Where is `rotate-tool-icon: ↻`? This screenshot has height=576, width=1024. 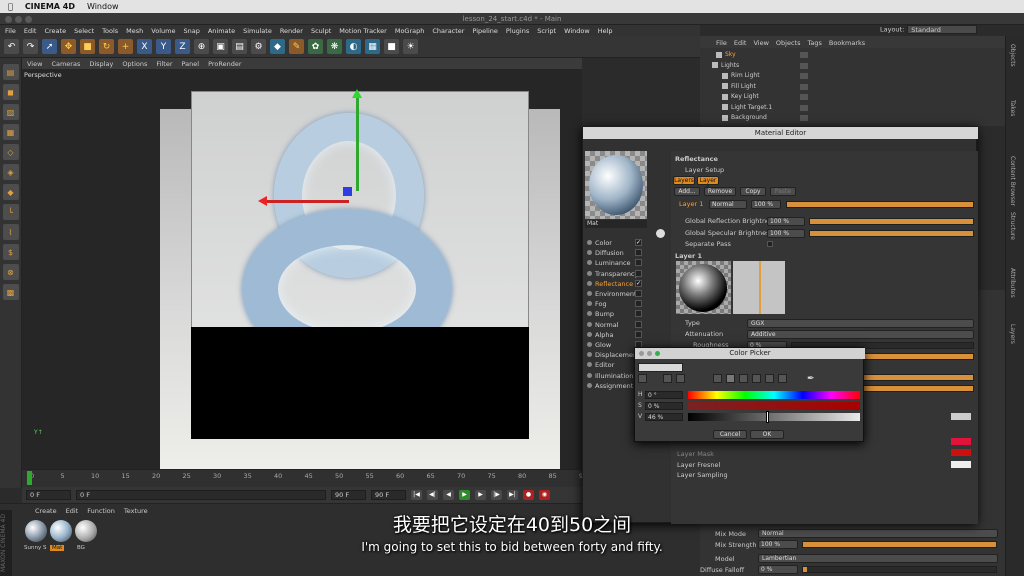 rotate-tool-icon: ↻ is located at coordinates (106, 46).